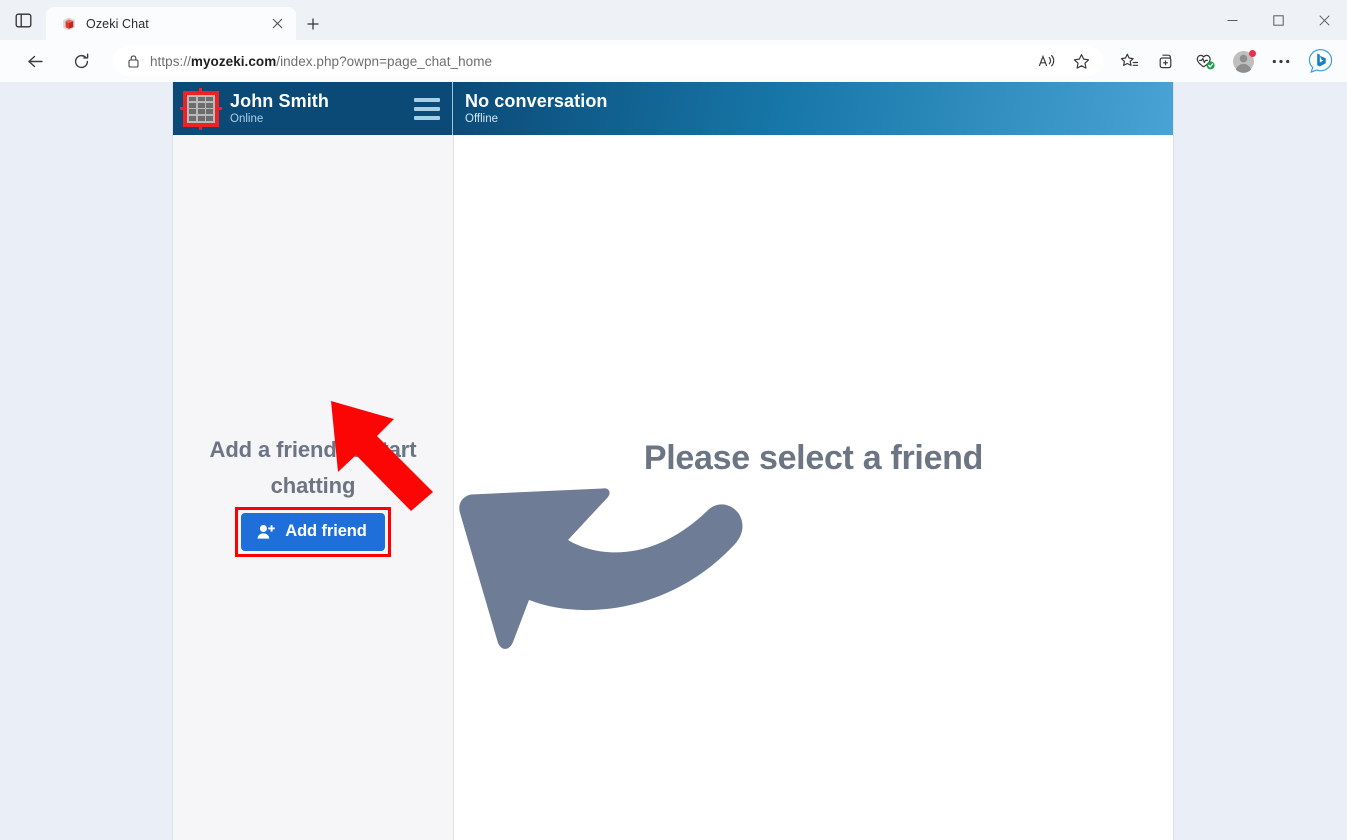 The image size is (1347, 840). I want to click on profile-notification-dot, so click(1252, 53).